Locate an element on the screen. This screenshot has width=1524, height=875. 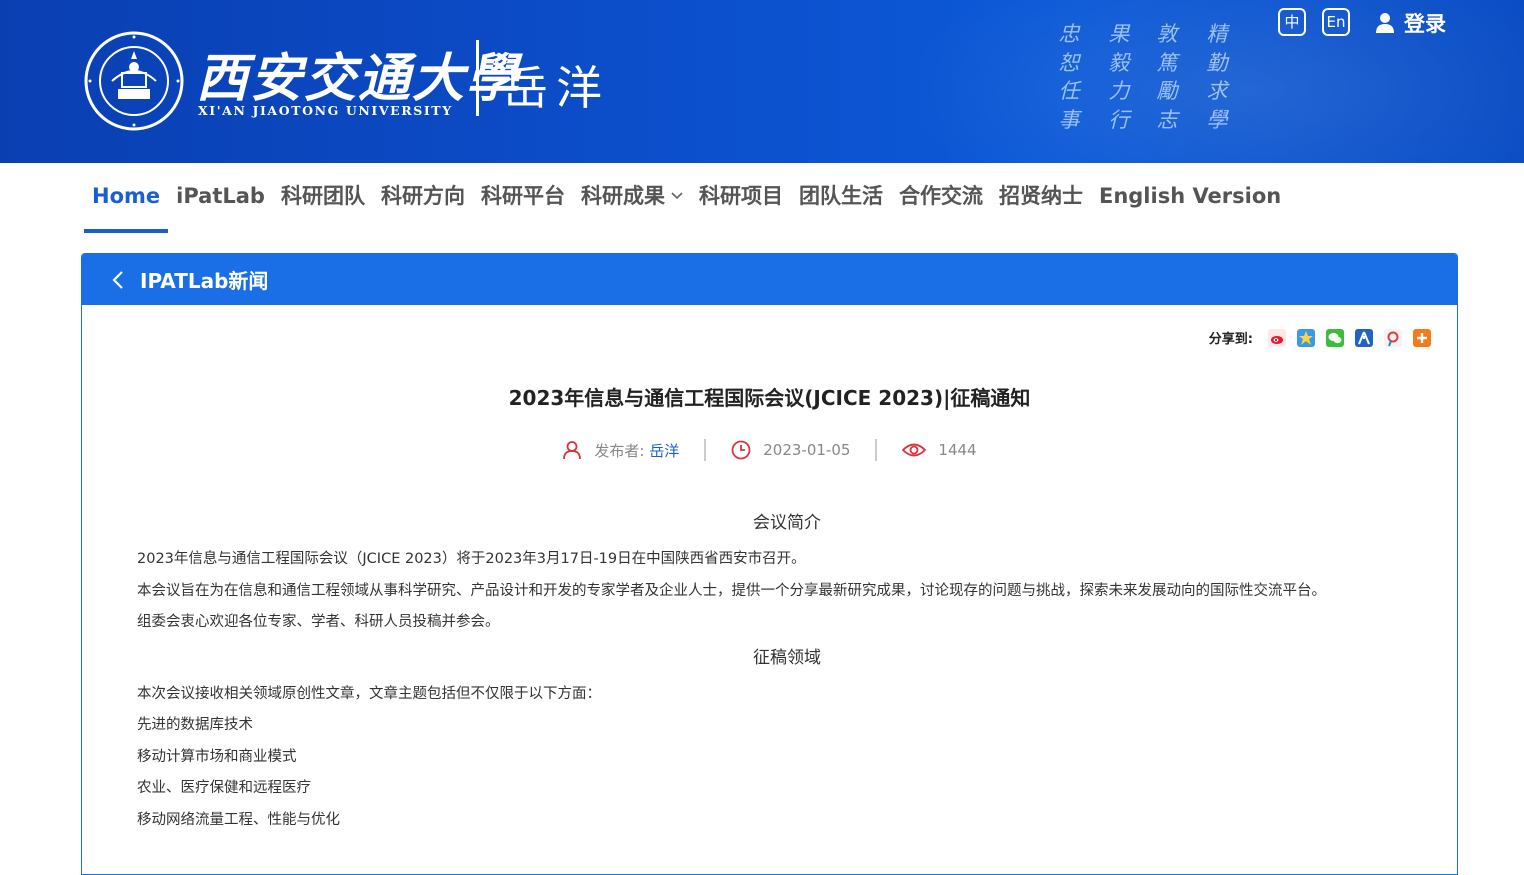
section-heading-intro: 会议简介 is located at coordinates (787, 523).